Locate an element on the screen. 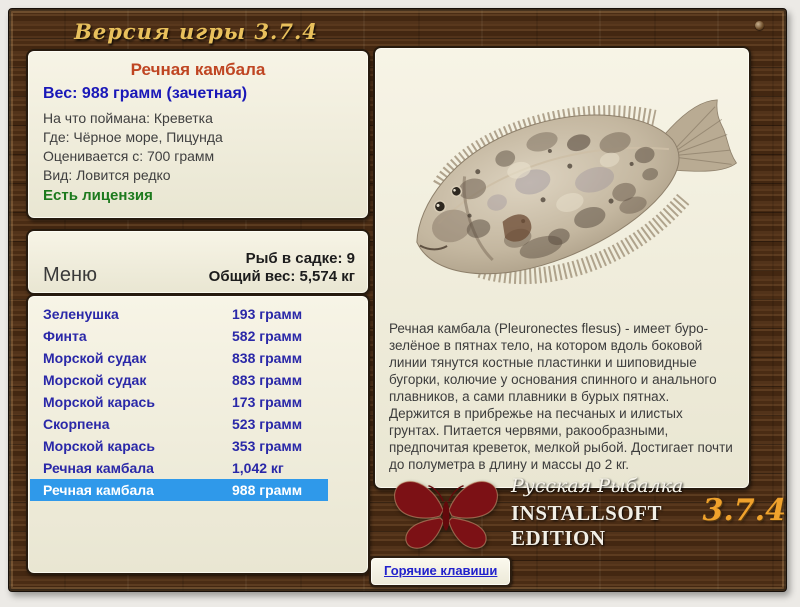 The image size is (800, 607). fish-weight: 883 грамм is located at coordinates (267, 380).